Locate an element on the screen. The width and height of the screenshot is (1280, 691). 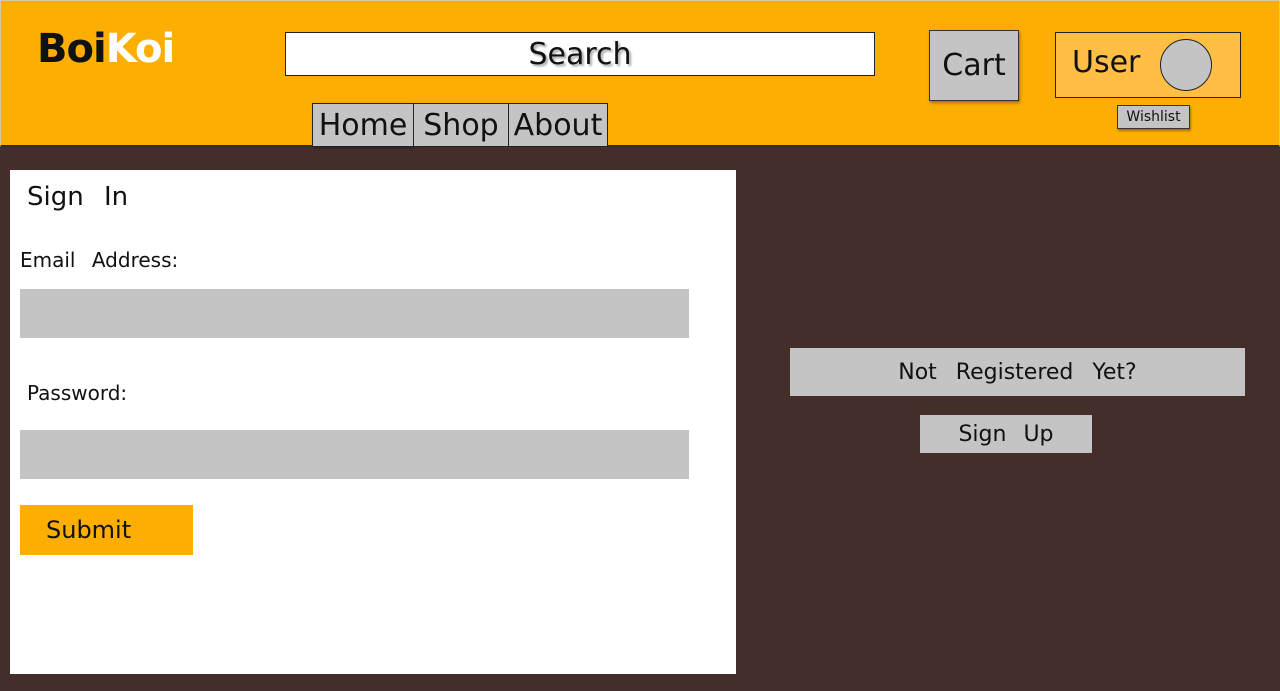
password-label: Password: is located at coordinates (77, 393).